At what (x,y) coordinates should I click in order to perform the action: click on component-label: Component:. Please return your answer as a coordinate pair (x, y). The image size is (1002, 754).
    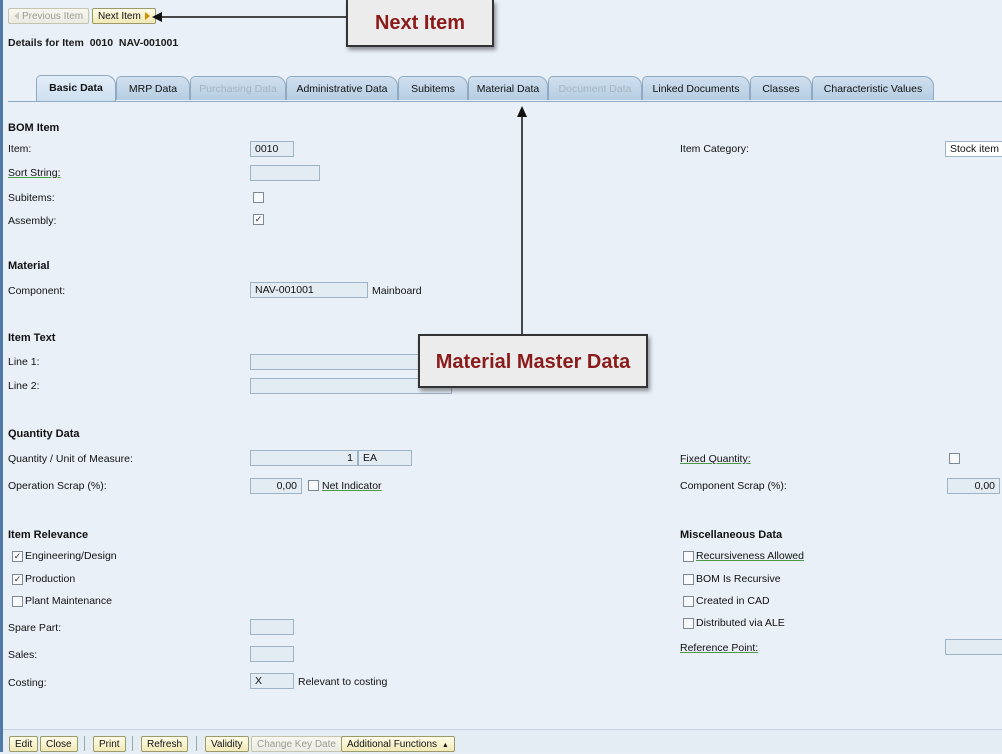
    Looking at the image, I should click on (37, 291).